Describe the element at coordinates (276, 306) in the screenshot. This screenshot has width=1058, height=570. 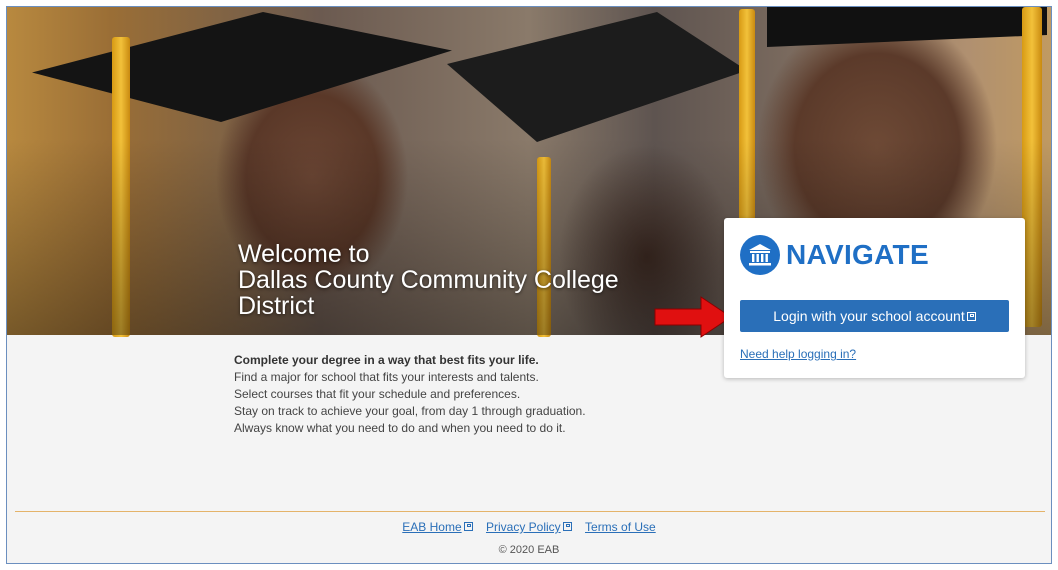
I see `welcome-line: District` at that location.